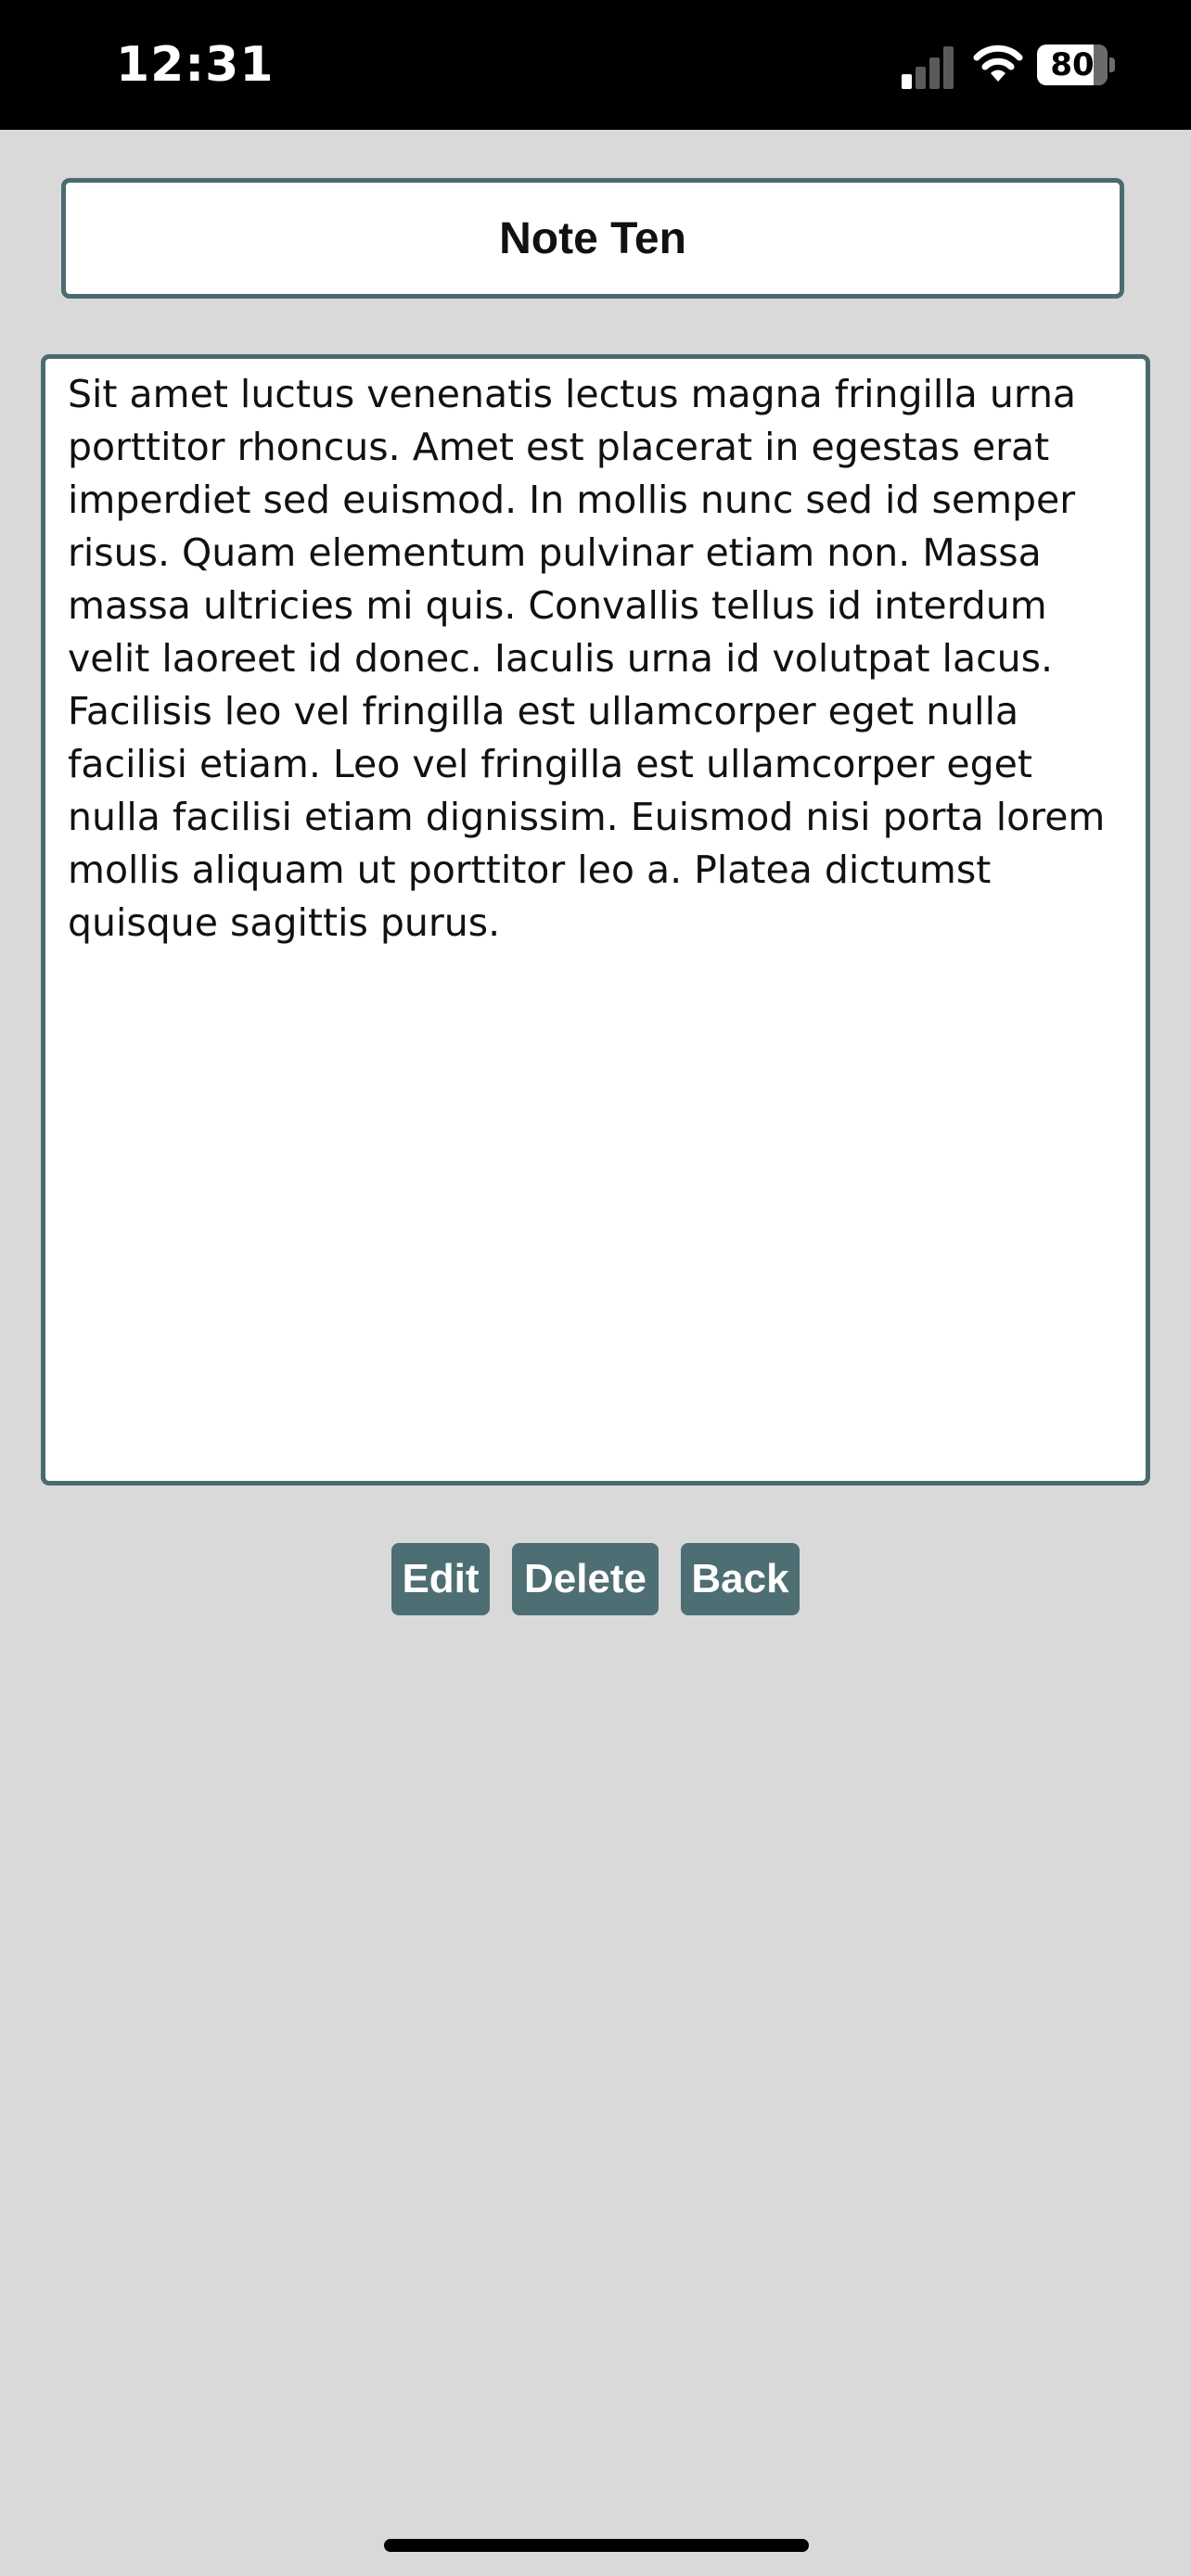 The width and height of the screenshot is (1191, 2576). I want to click on note-title: Note Ten, so click(592, 238).